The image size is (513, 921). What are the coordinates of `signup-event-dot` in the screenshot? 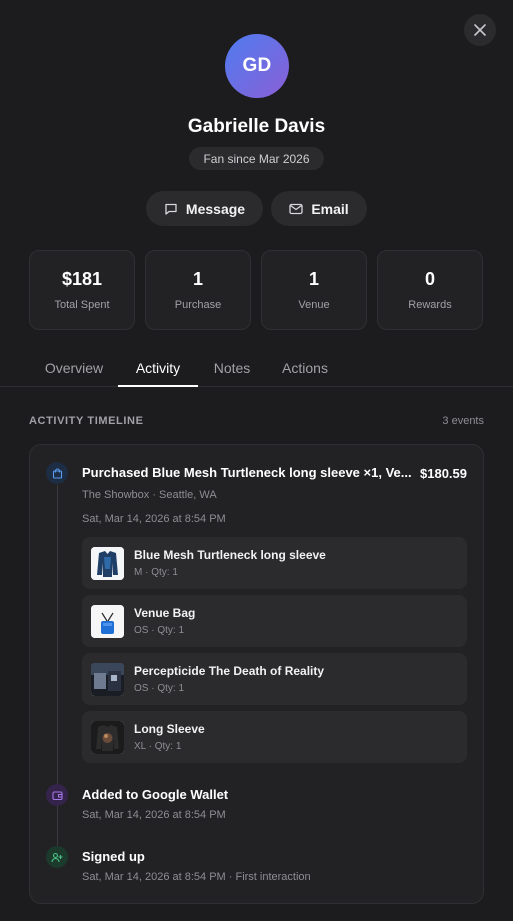 It's located at (57, 857).